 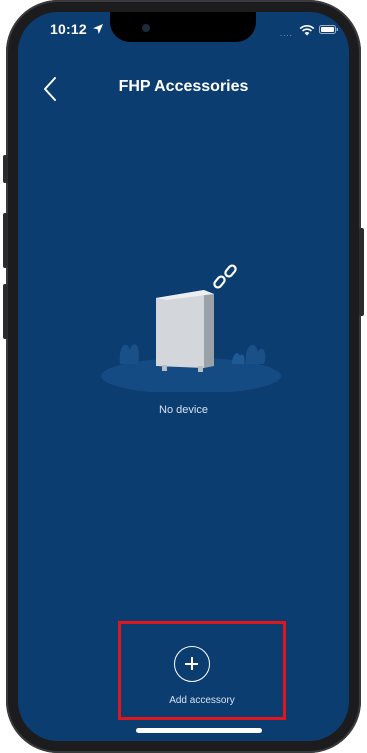 I want to click on camera-icon, so click(x=146, y=28).